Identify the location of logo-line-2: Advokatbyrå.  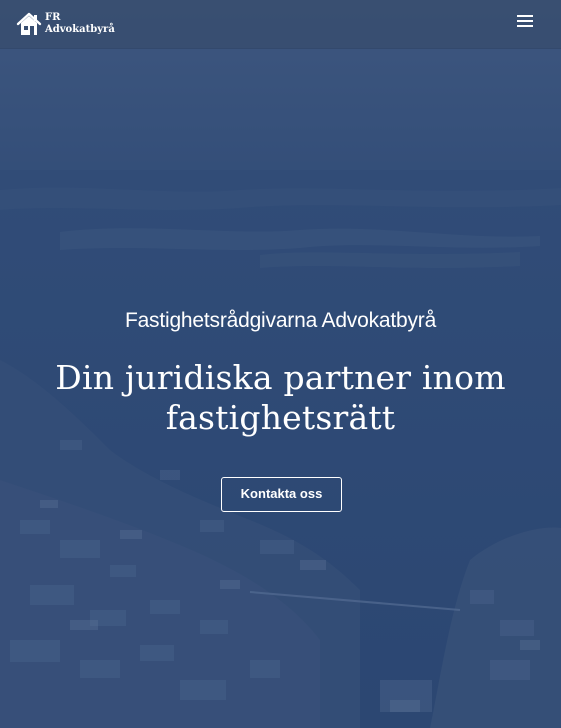
(80, 29).